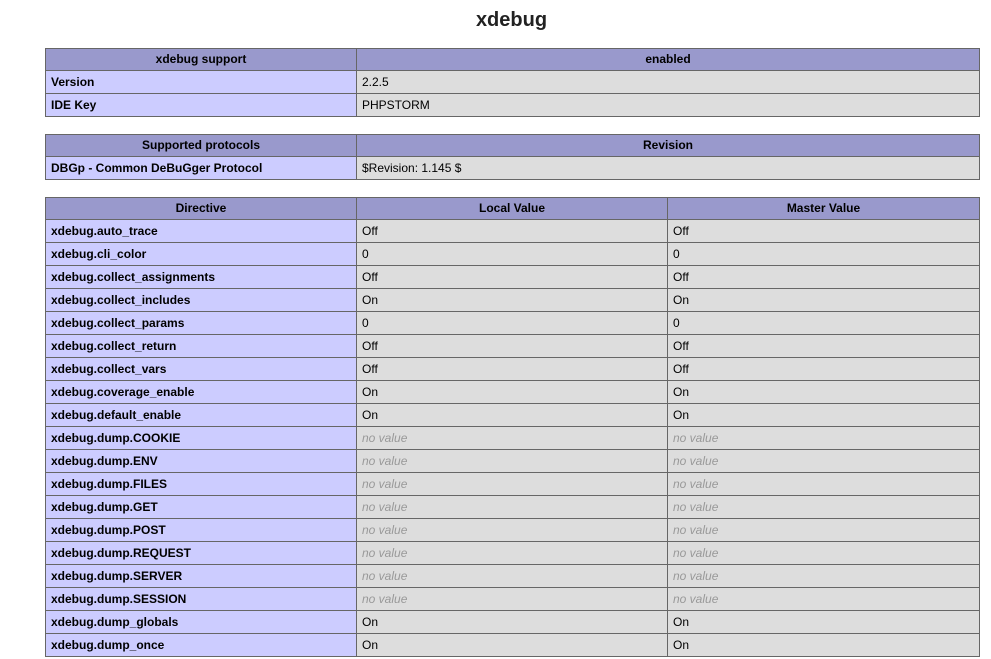 Image resolution: width=991 pixels, height=659 pixels. What do you see at coordinates (201, 438) in the screenshot?
I see `directive-name: xdebug.dump.COOKIE` at bounding box center [201, 438].